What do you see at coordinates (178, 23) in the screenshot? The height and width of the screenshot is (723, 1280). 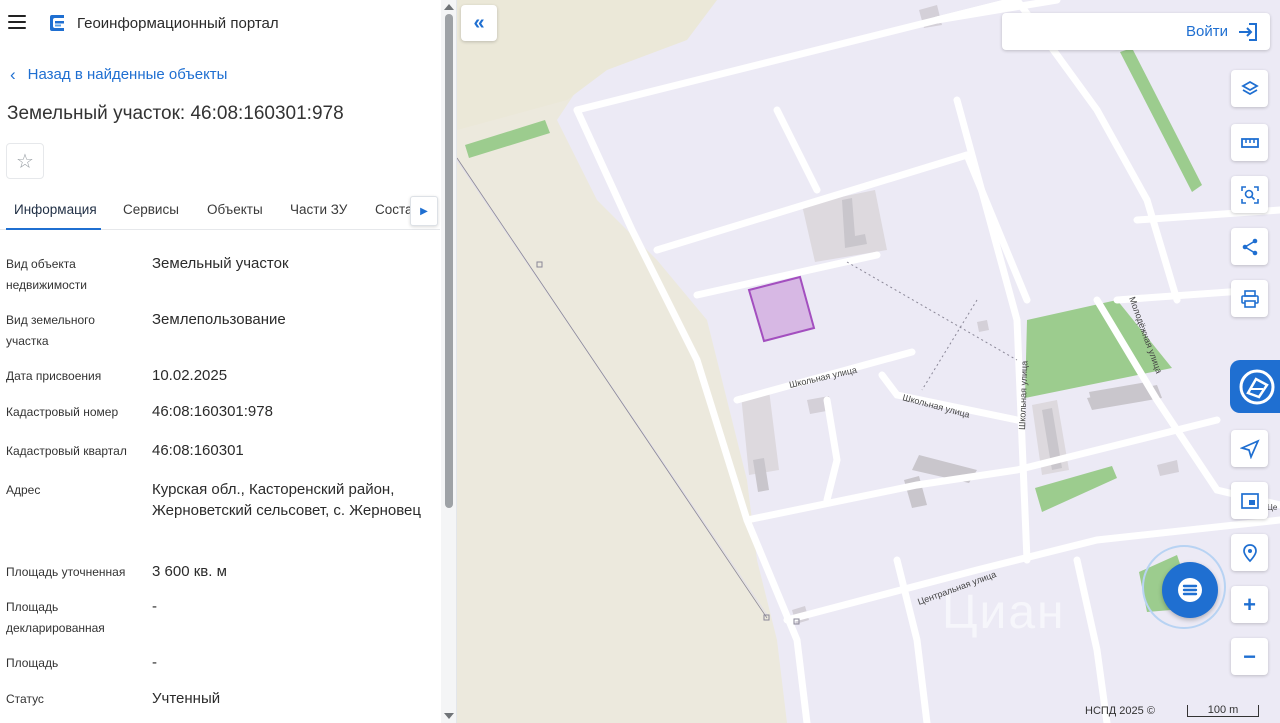 I see `portal-title: Геоинформационный портал` at bounding box center [178, 23].